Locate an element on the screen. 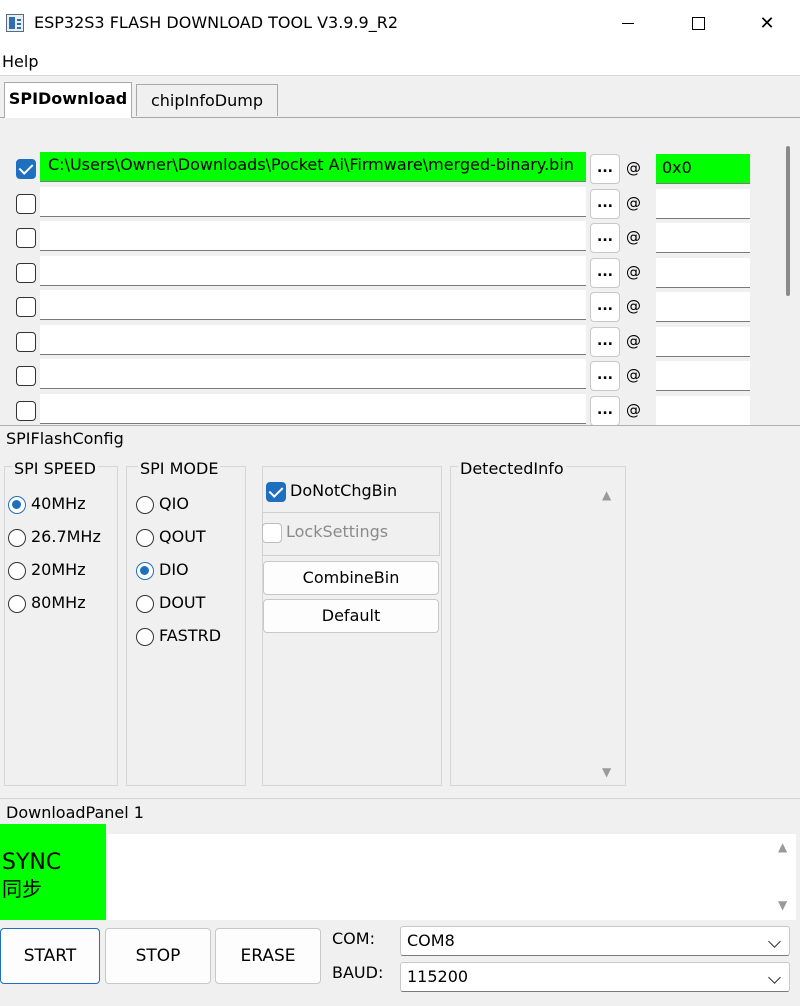  erase-button: ERASE is located at coordinates (268, 956).